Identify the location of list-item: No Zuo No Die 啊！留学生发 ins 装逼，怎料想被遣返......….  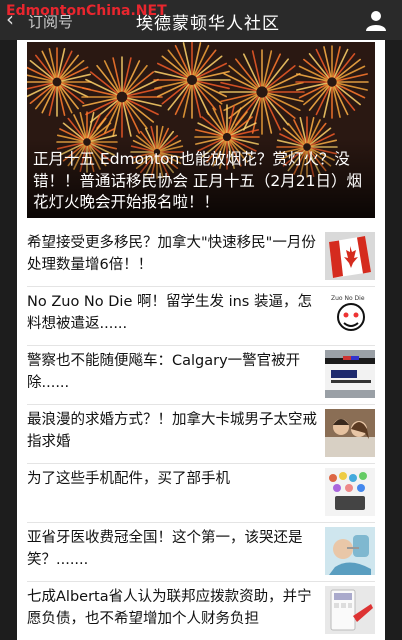
(201, 316).